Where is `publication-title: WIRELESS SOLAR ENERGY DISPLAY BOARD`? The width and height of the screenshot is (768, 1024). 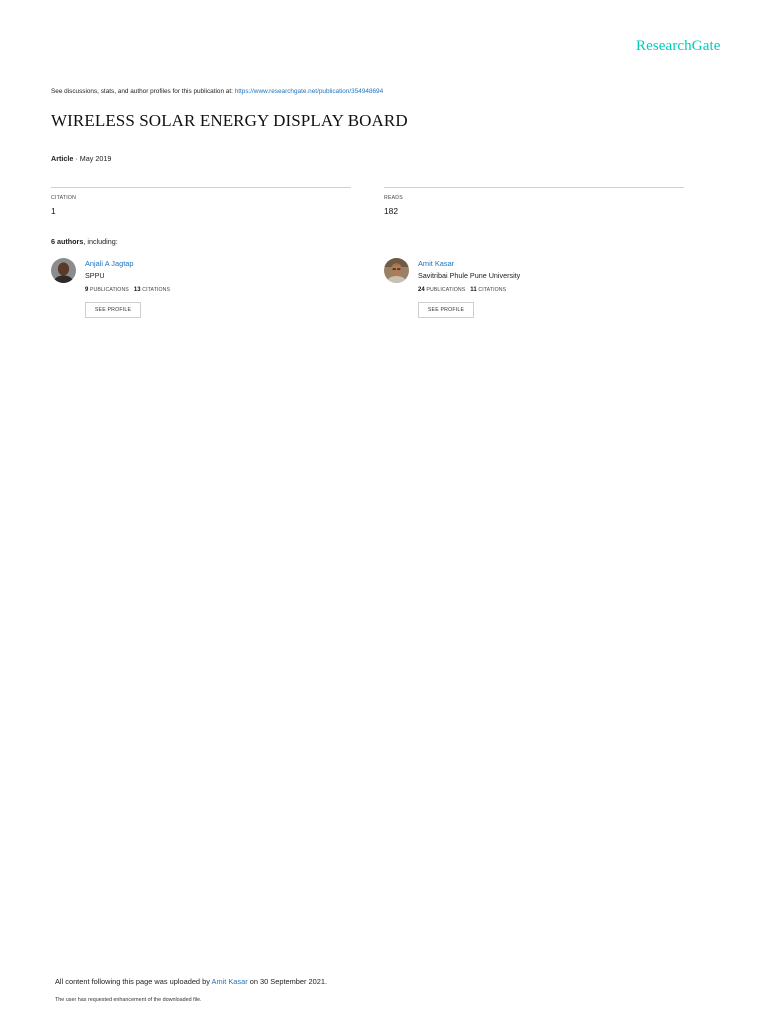
publication-title: WIRELESS SOLAR ENERGY DISPLAY BOARD is located at coordinates (229, 120).